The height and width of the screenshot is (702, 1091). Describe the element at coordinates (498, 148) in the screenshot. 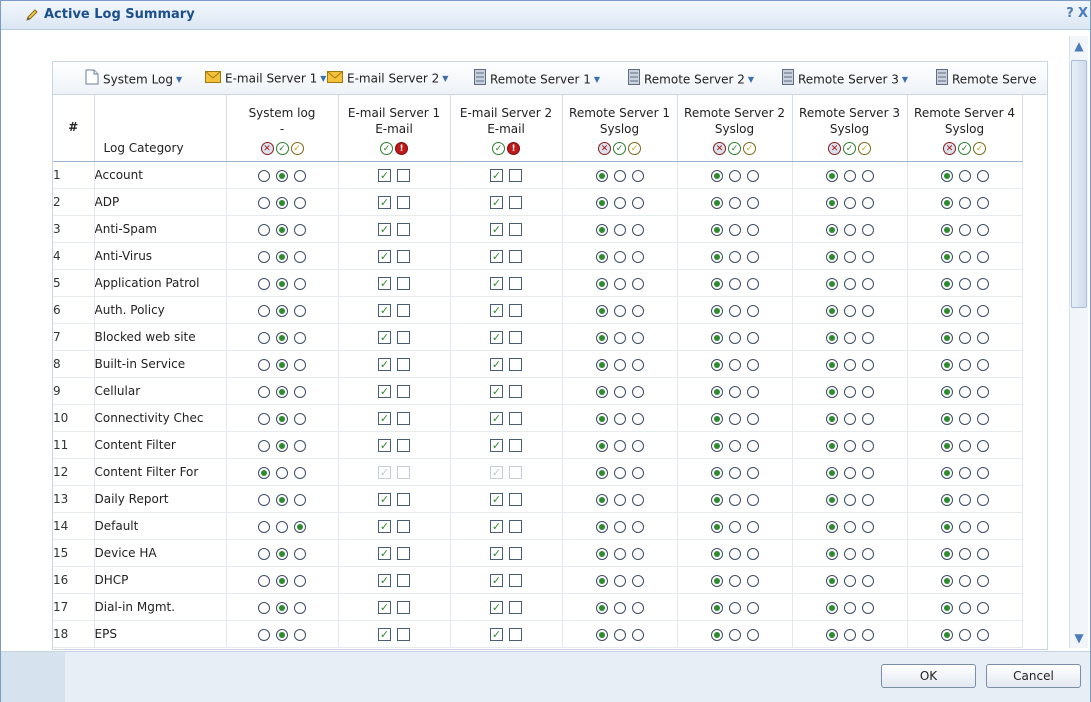

I see `enable-all-icon: ✓` at that location.